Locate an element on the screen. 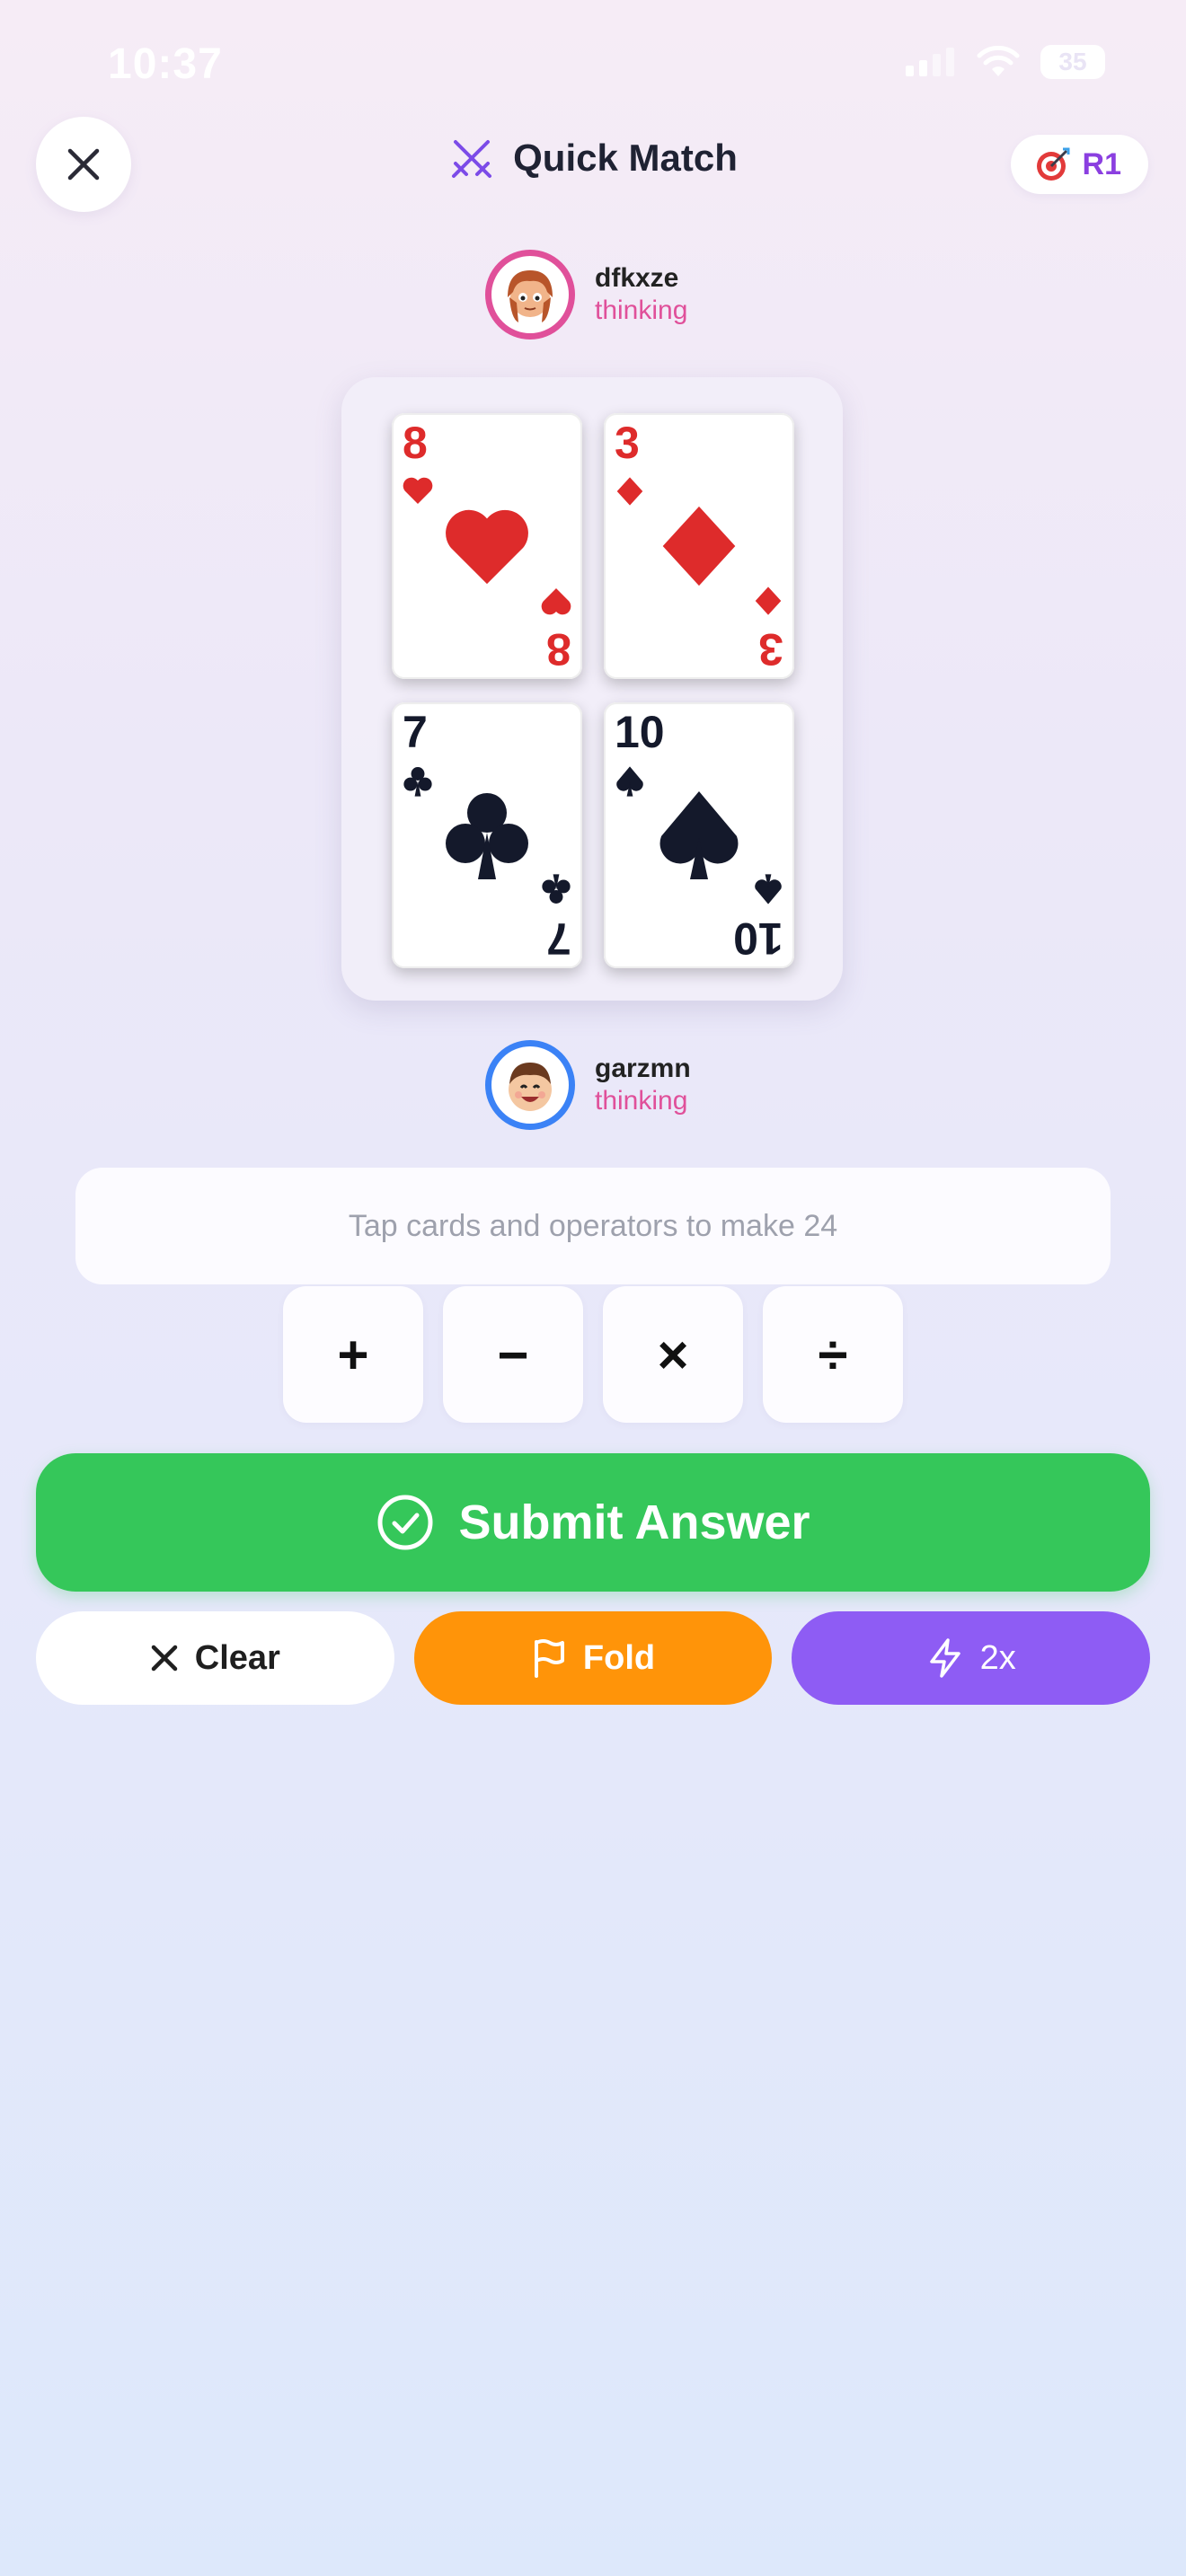 Image resolution: width=1186 pixels, height=2576 pixels. crossed-swords-icon is located at coordinates (472, 159).